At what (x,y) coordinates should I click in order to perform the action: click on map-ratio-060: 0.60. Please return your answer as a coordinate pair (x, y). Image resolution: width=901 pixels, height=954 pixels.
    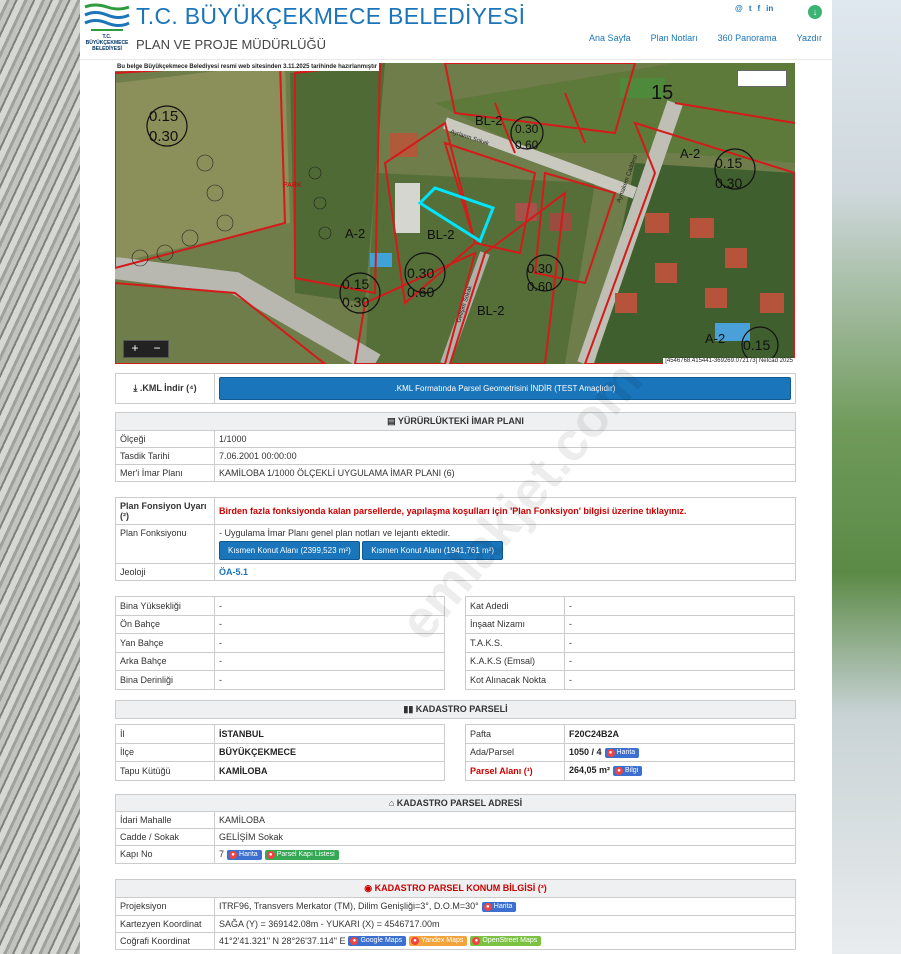
    Looking at the image, I should click on (420, 292).